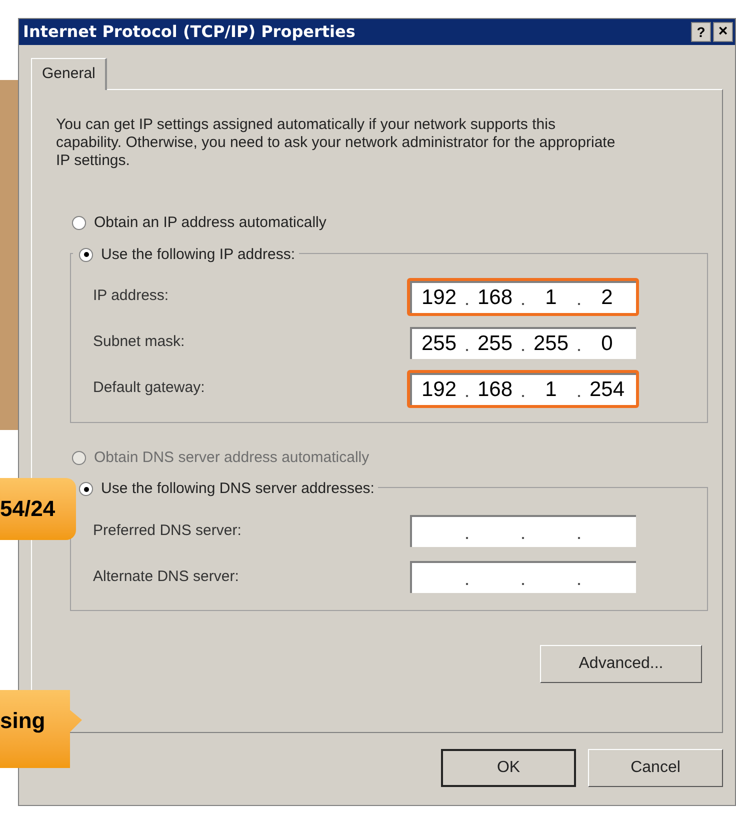 The height and width of the screenshot is (819, 736). Describe the element at coordinates (523, 297) in the screenshot. I see `ip-address-field: 192 168 1 2` at that location.